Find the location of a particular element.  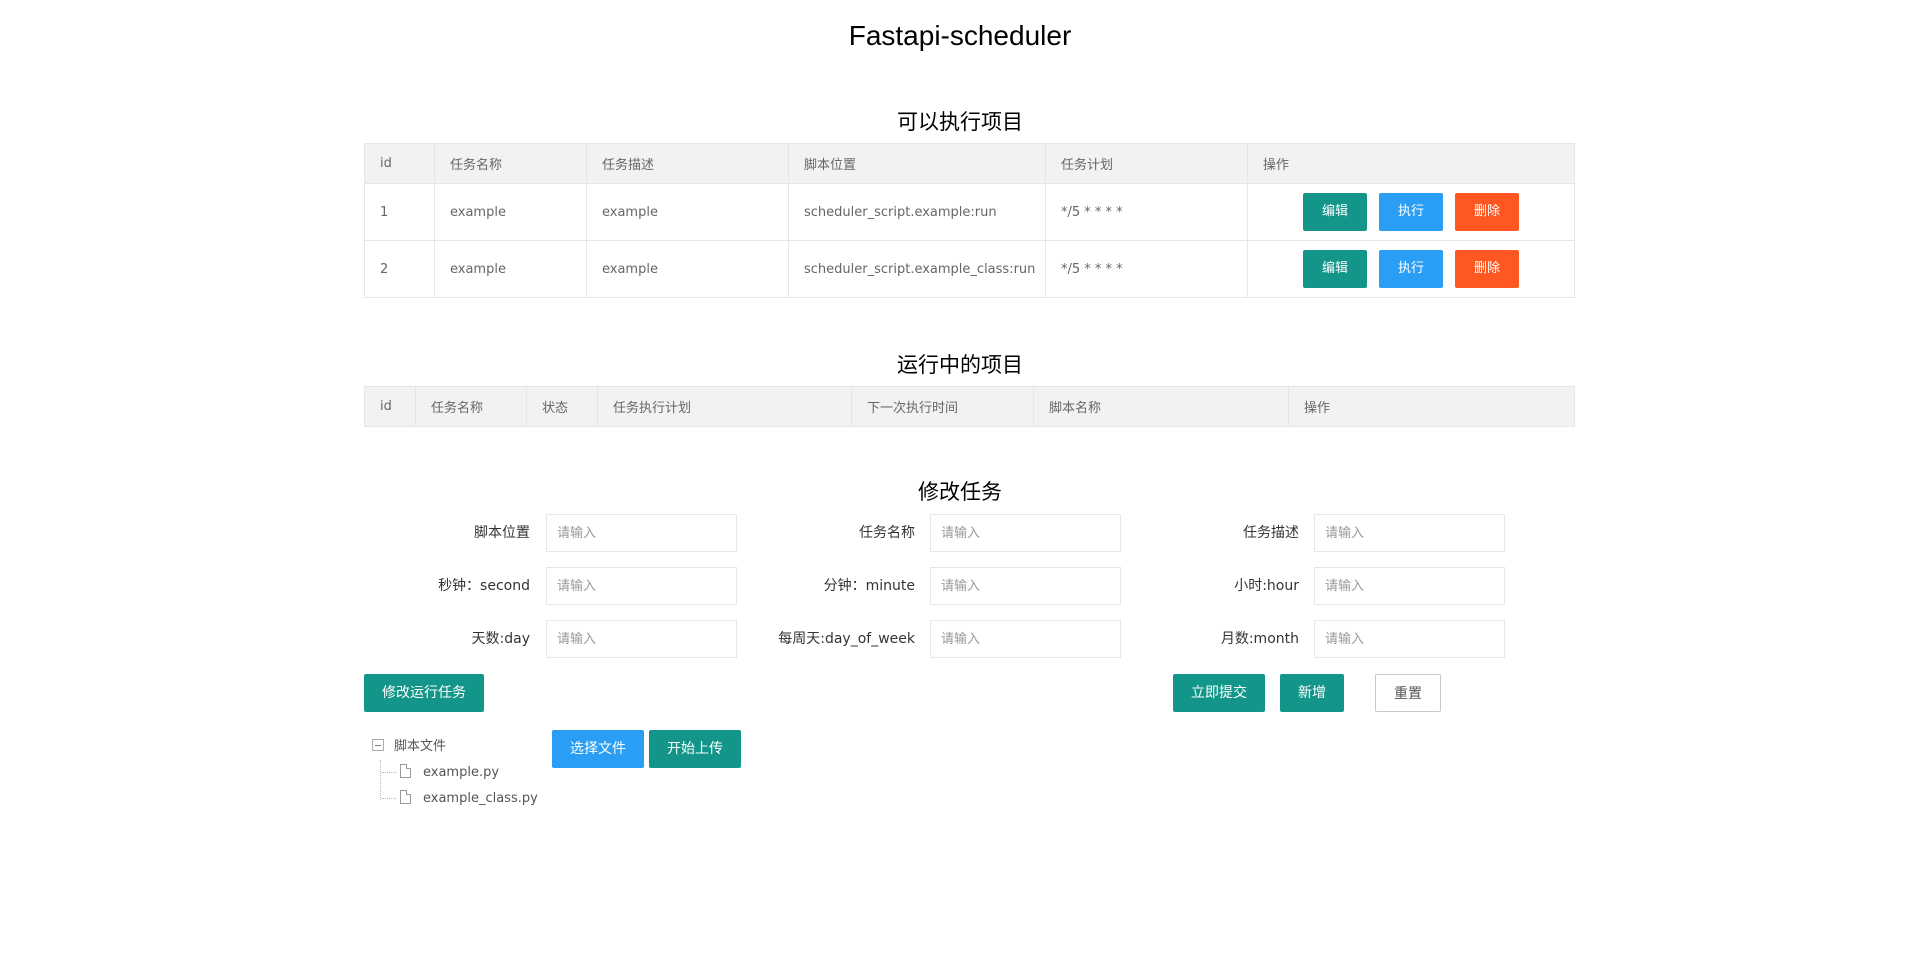

second-label: 秒钟：second is located at coordinates (484, 586).